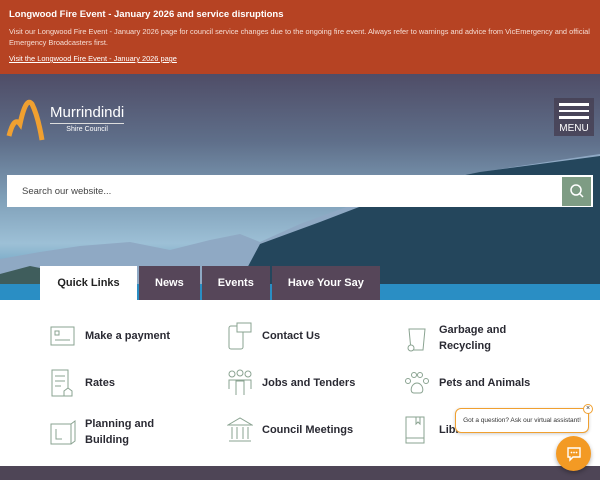 This screenshot has height=480, width=600. I want to click on book-icon, so click(415, 430).